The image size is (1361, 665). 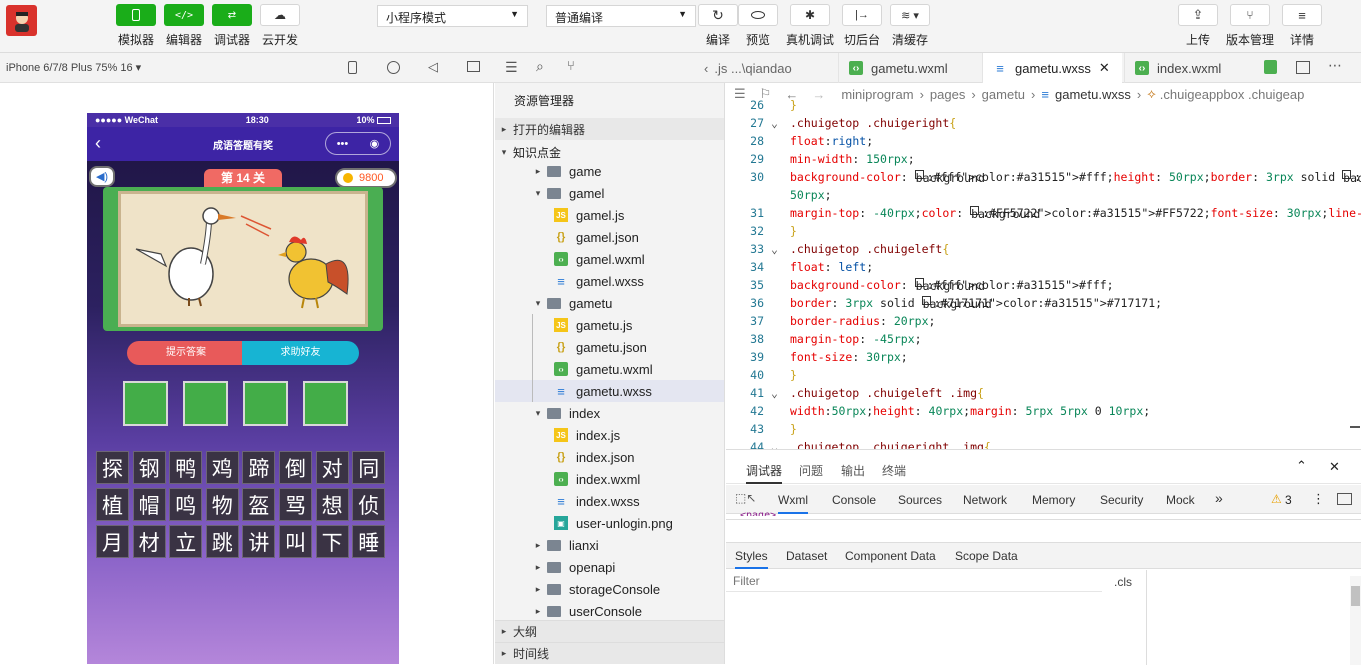 I want to click on code-line: 34 float: left;, so click(x=1043, y=269).